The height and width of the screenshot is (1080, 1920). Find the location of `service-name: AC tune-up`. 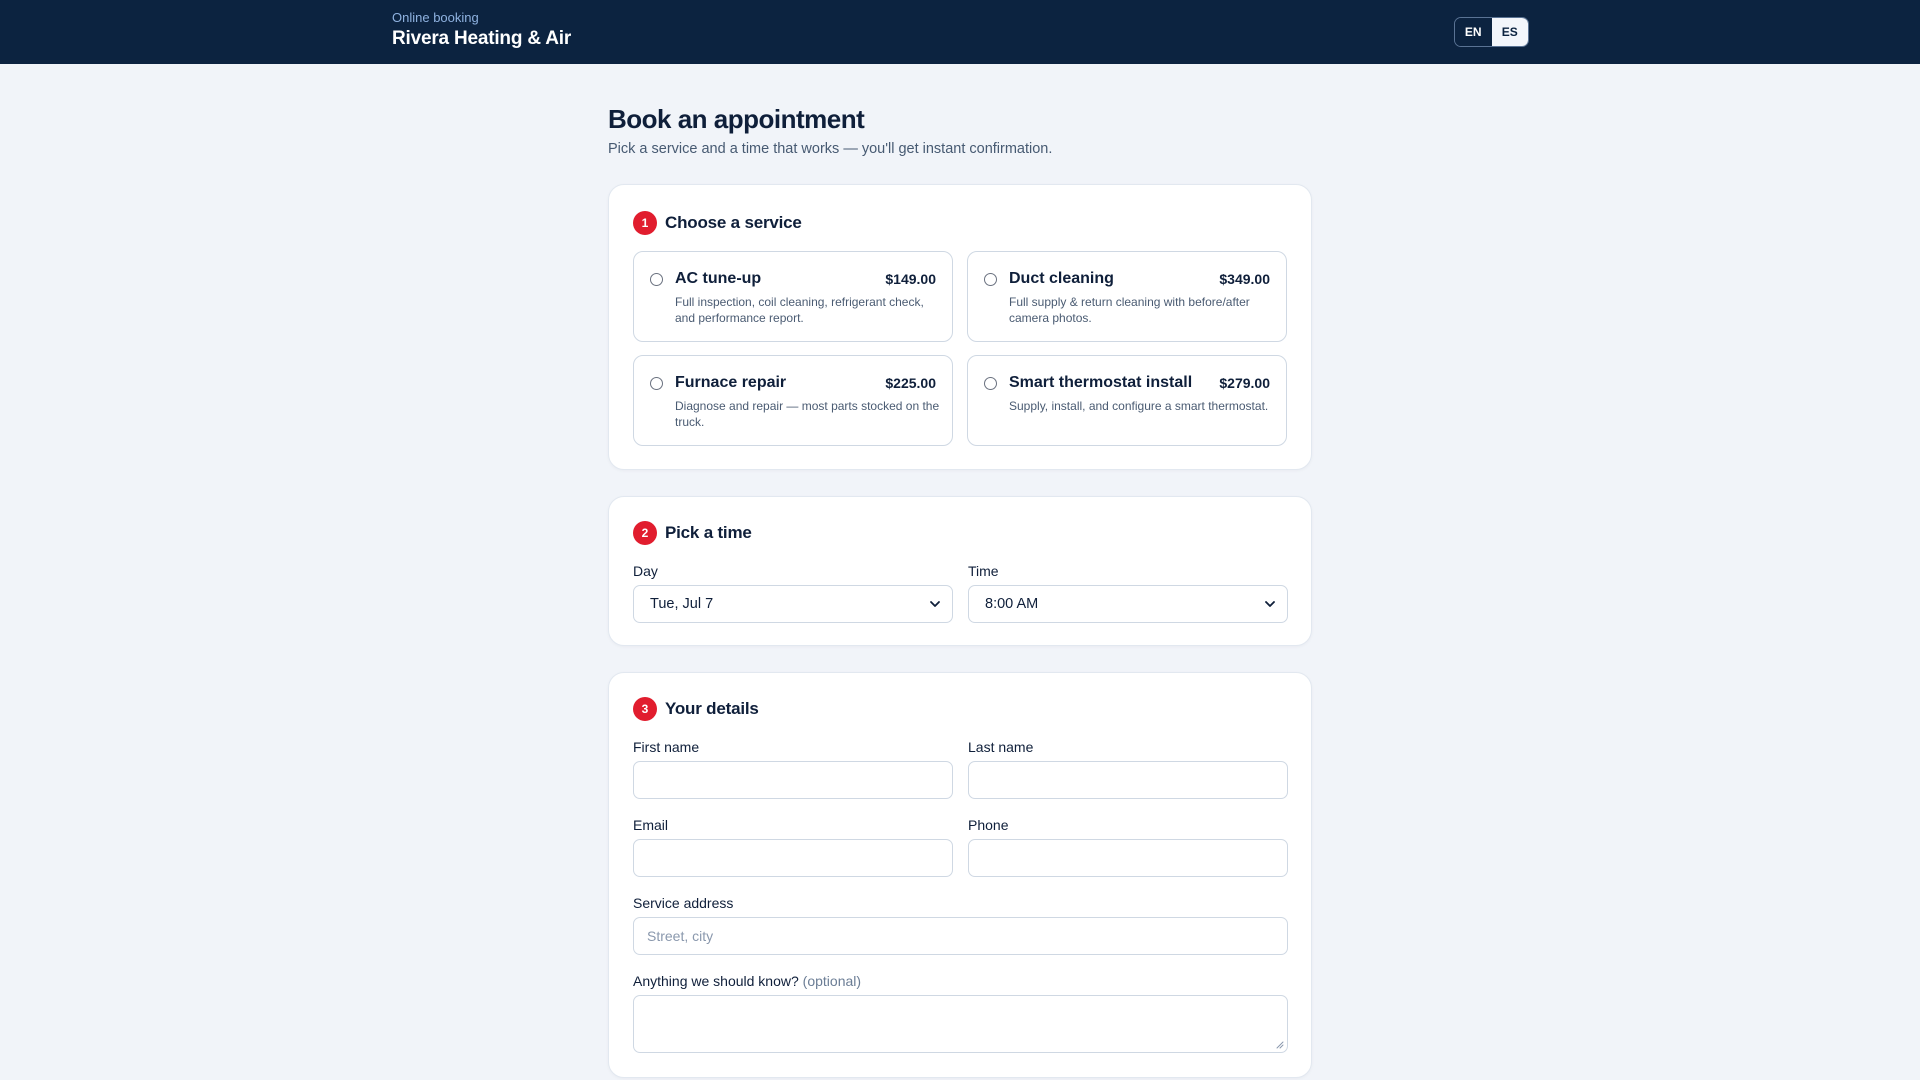

service-name: AC tune-up is located at coordinates (718, 278).